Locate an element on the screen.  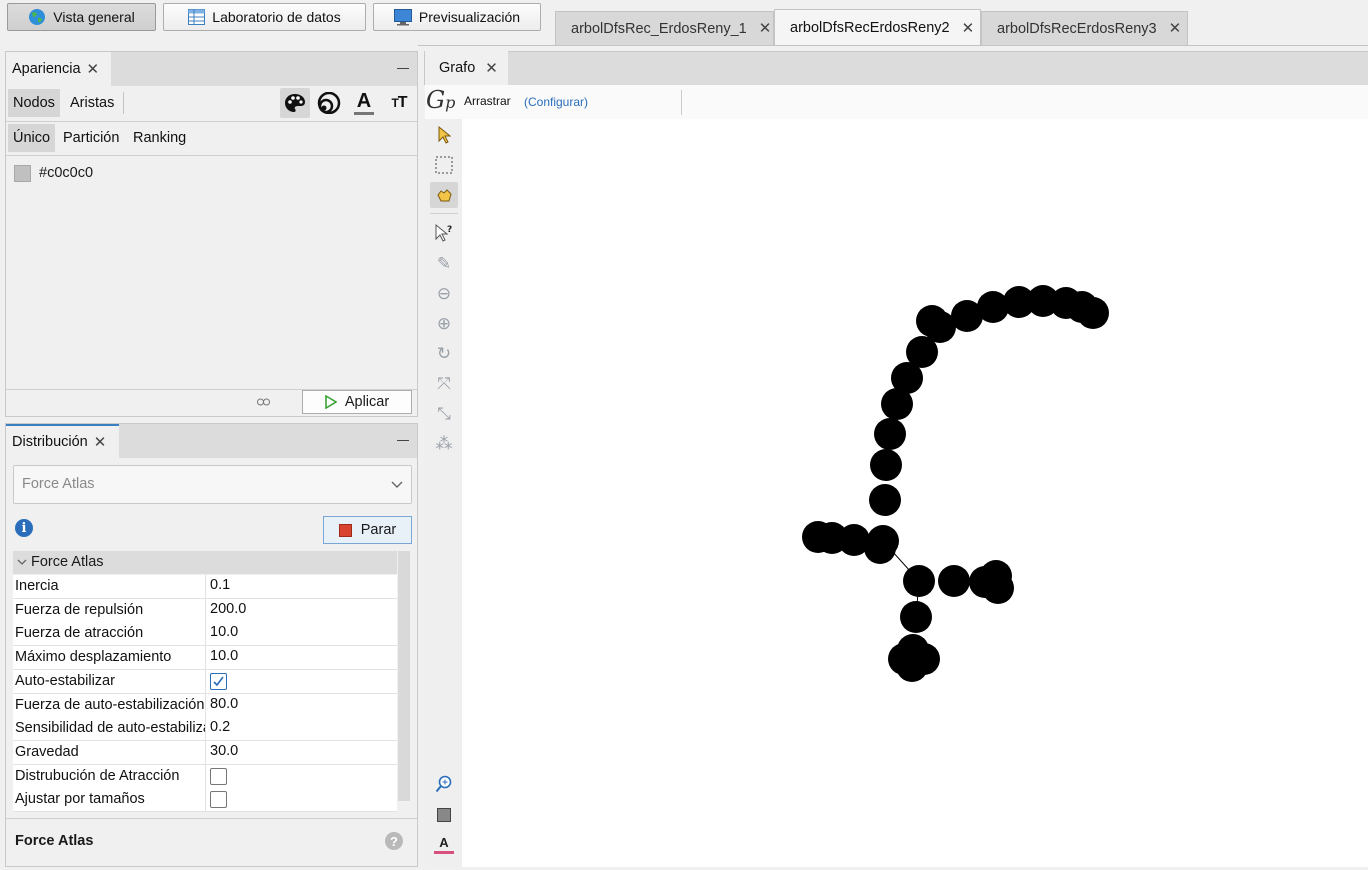
section-header: Force Atlas is located at coordinates (205, 562).